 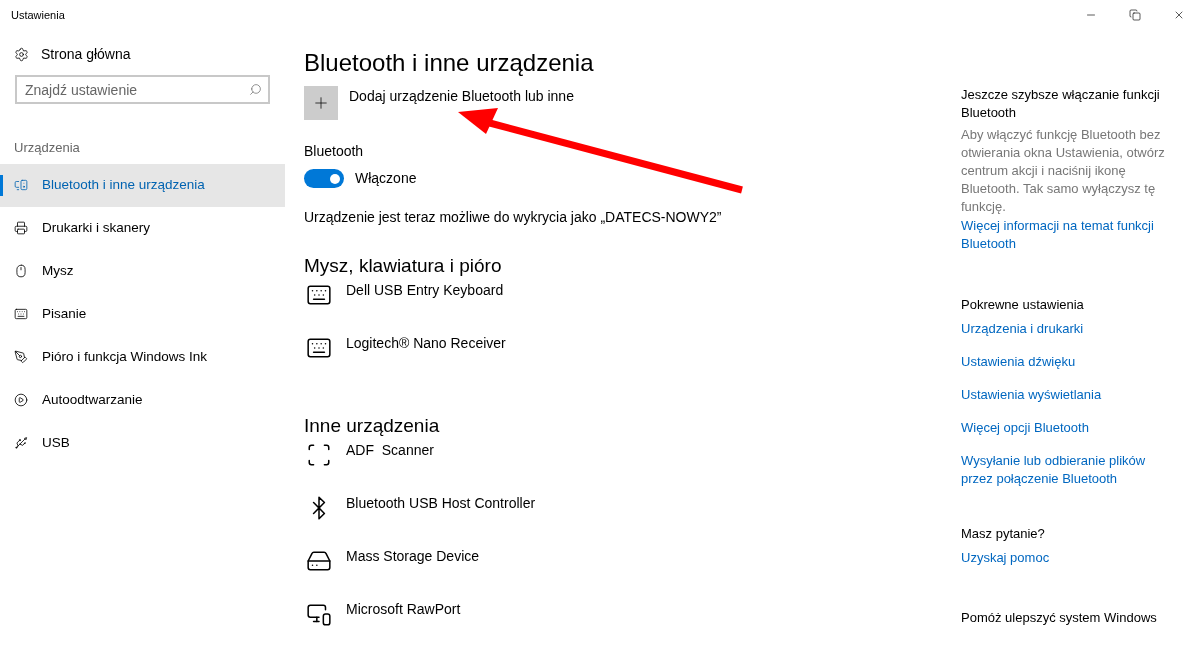 What do you see at coordinates (425, 290) in the screenshot?
I see `device-item: Dell USB Entry Keyboard` at bounding box center [425, 290].